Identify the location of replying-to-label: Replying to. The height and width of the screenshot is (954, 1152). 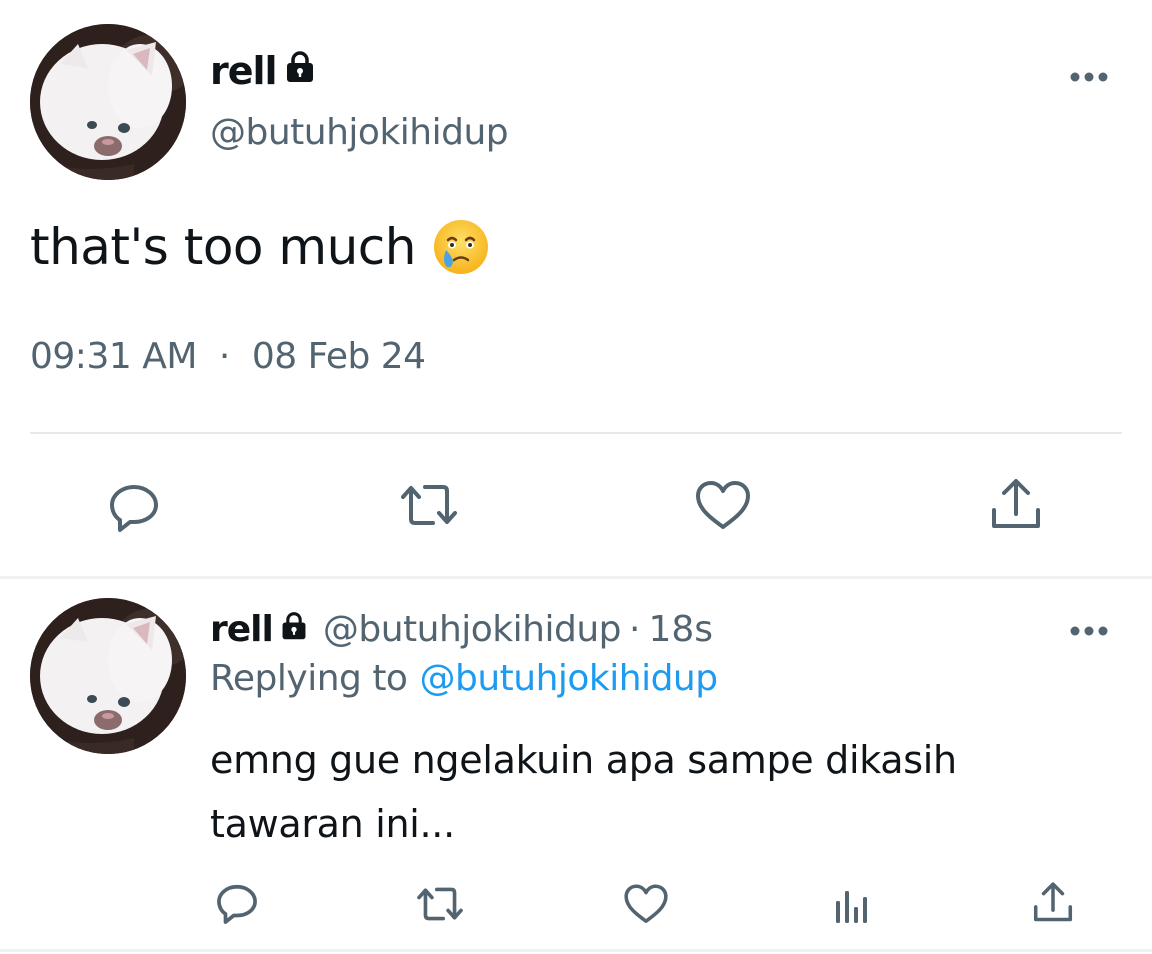
(309, 678).